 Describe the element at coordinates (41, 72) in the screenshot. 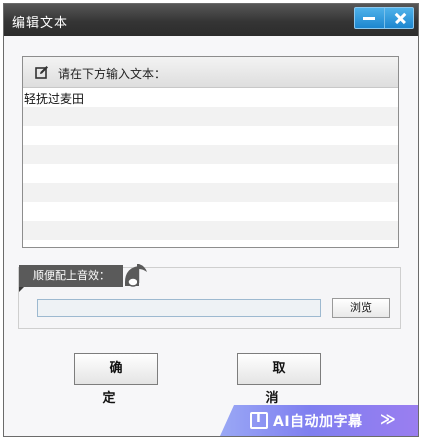

I see `edit-icon` at that location.